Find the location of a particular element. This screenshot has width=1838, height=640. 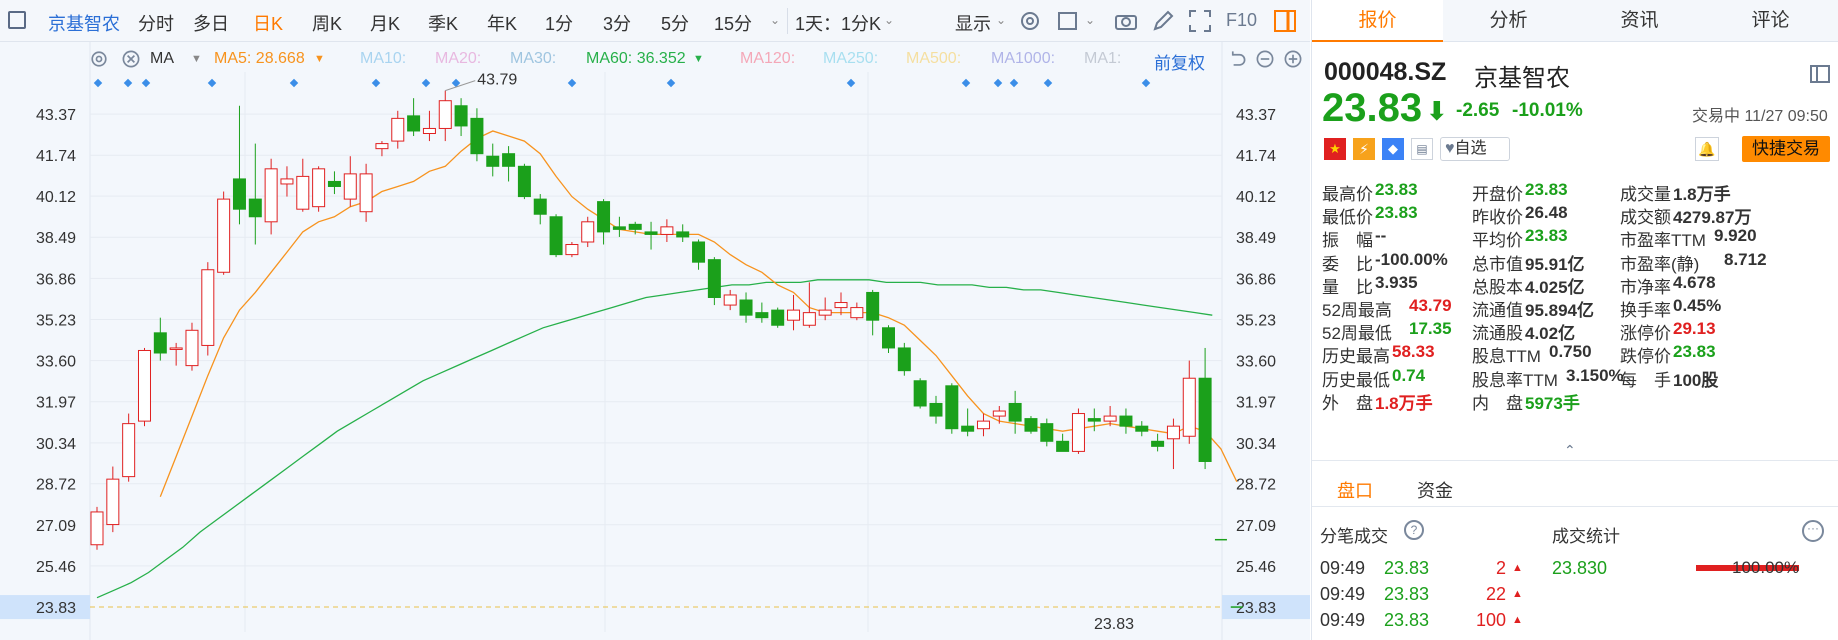

display-menu: 显示 is located at coordinates (973, 23).